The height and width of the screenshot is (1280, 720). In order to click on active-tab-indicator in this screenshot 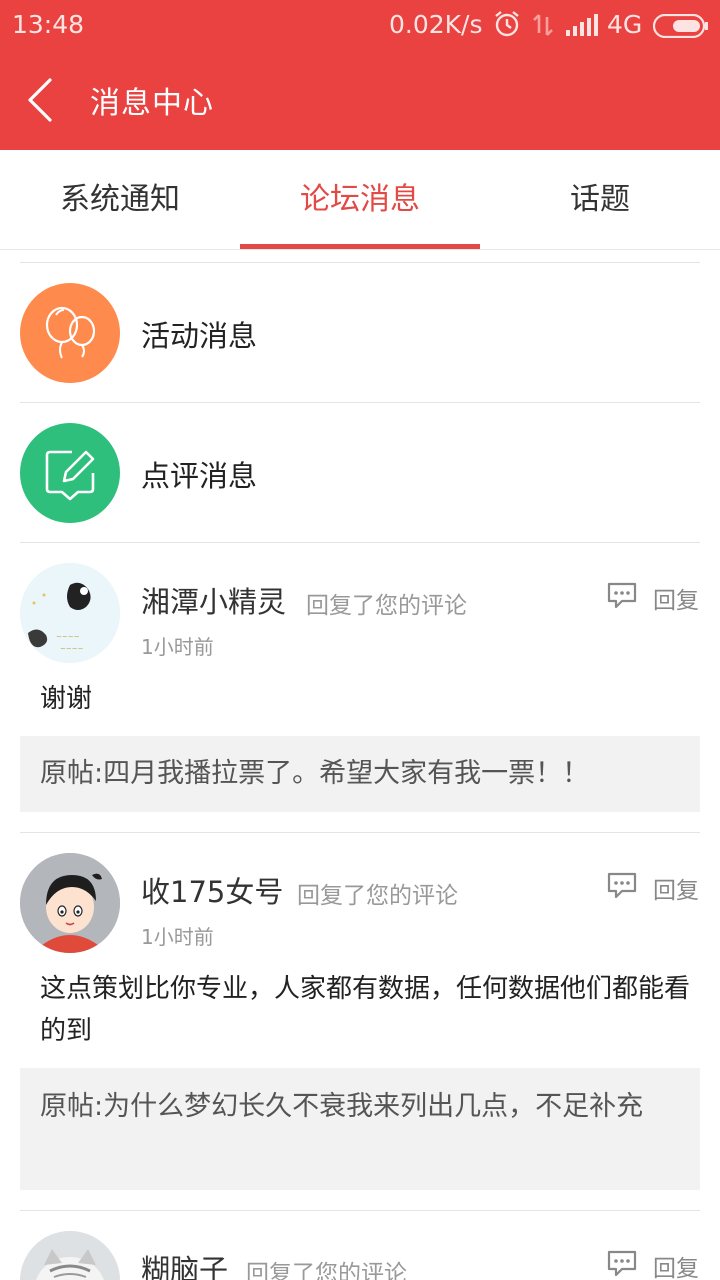, I will do `click(360, 246)`.